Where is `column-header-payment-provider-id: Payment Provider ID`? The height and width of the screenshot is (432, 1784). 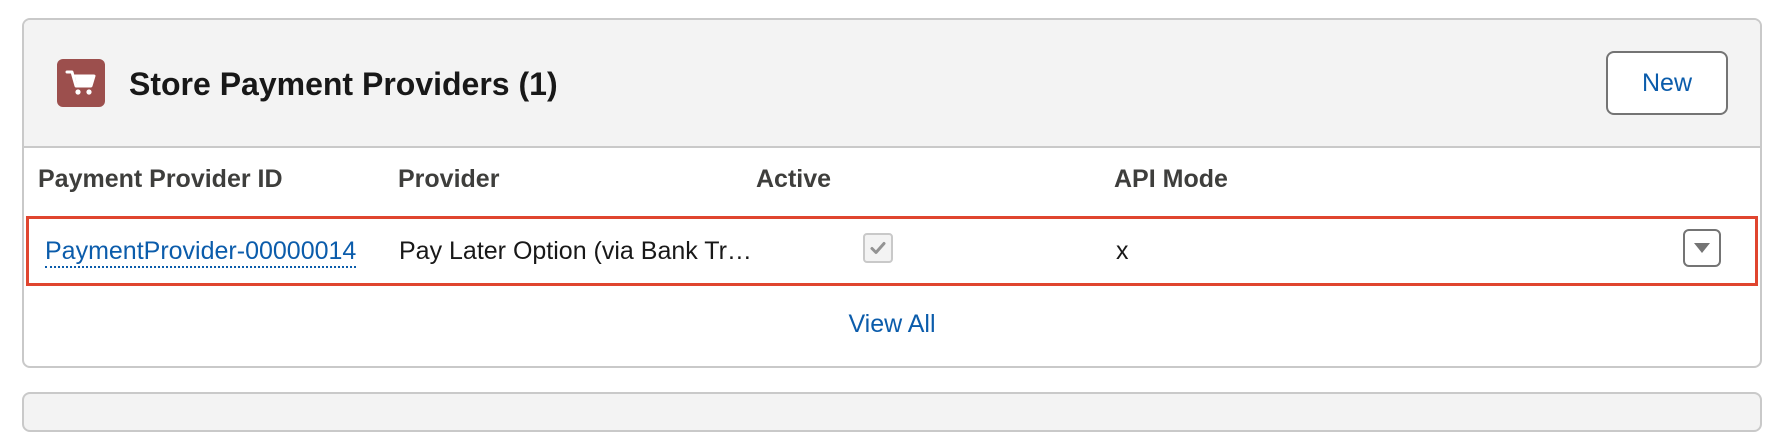 column-header-payment-provider-id: Payment Provider ID is located at coordinates (160, 179).